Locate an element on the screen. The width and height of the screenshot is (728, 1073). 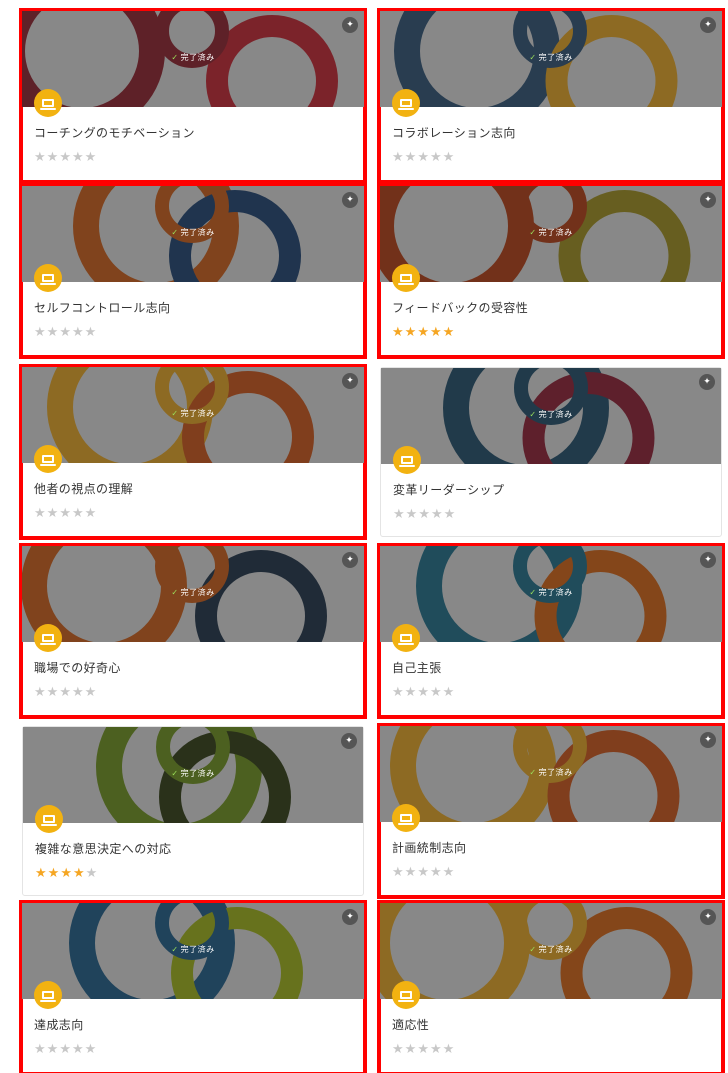
course-card: ✓ 完了済み ✦ 職場での好奇心 ★★★★★ is located at coordinates (193, 631).